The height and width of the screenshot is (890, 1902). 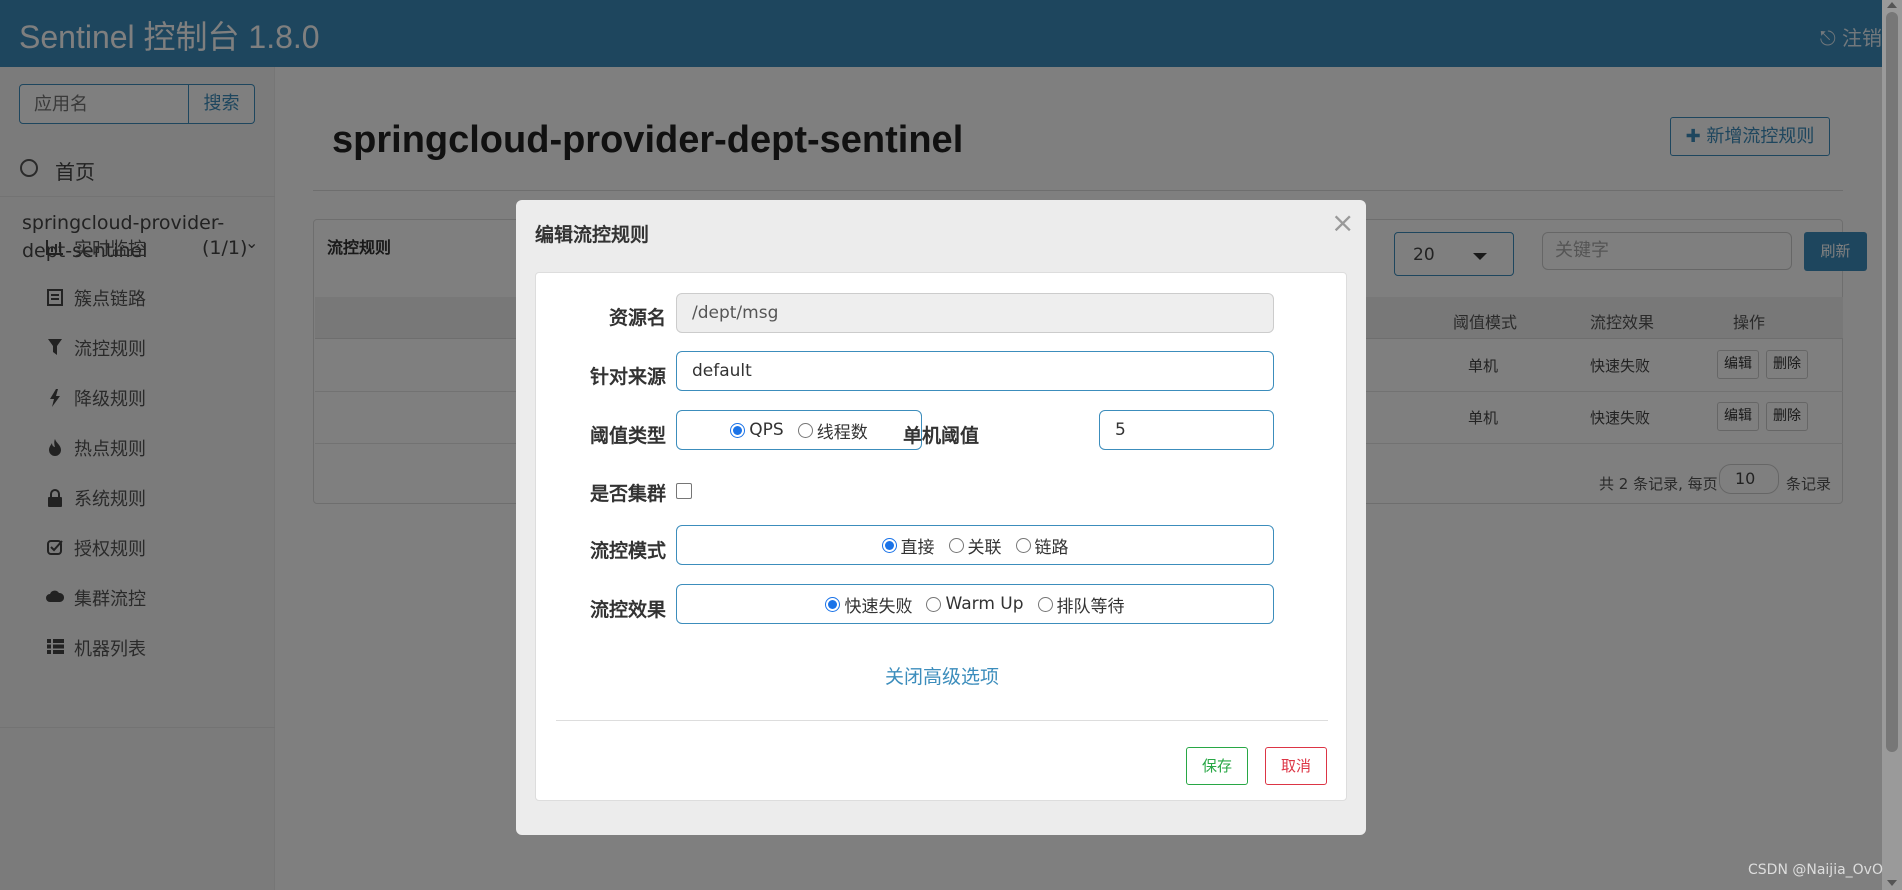 What do you see at coordinates (1186, 430) in the screenshot?
I see `single-threshold-input: 5` at bounding box center [1186, 430].